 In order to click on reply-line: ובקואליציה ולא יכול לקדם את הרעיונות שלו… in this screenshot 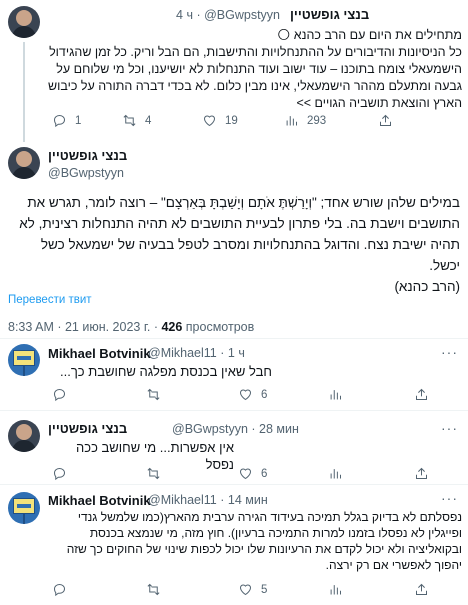, I will do `click(264, 549)`.